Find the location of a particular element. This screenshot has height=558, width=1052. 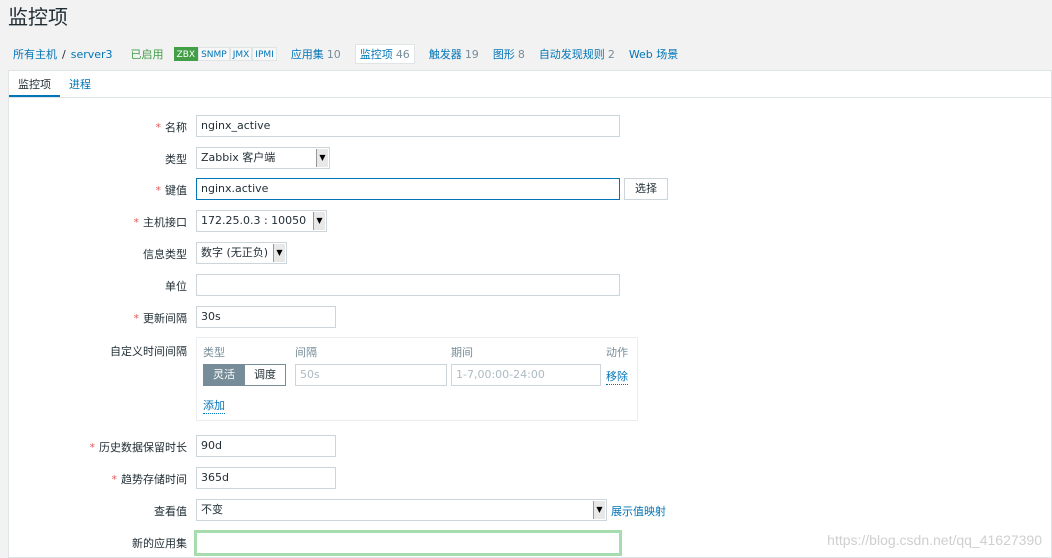

status-enabled: 已启用 is located at coordinates (147, 54).